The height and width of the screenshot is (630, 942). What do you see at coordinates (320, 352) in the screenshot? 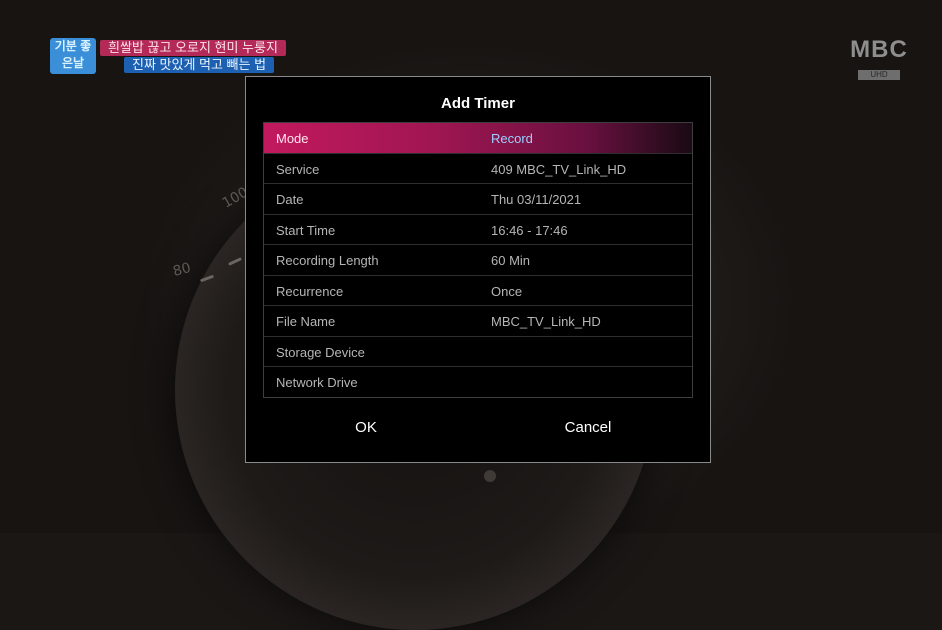
I see `setting-label: Storage Device` at bounding box center [320, 352].